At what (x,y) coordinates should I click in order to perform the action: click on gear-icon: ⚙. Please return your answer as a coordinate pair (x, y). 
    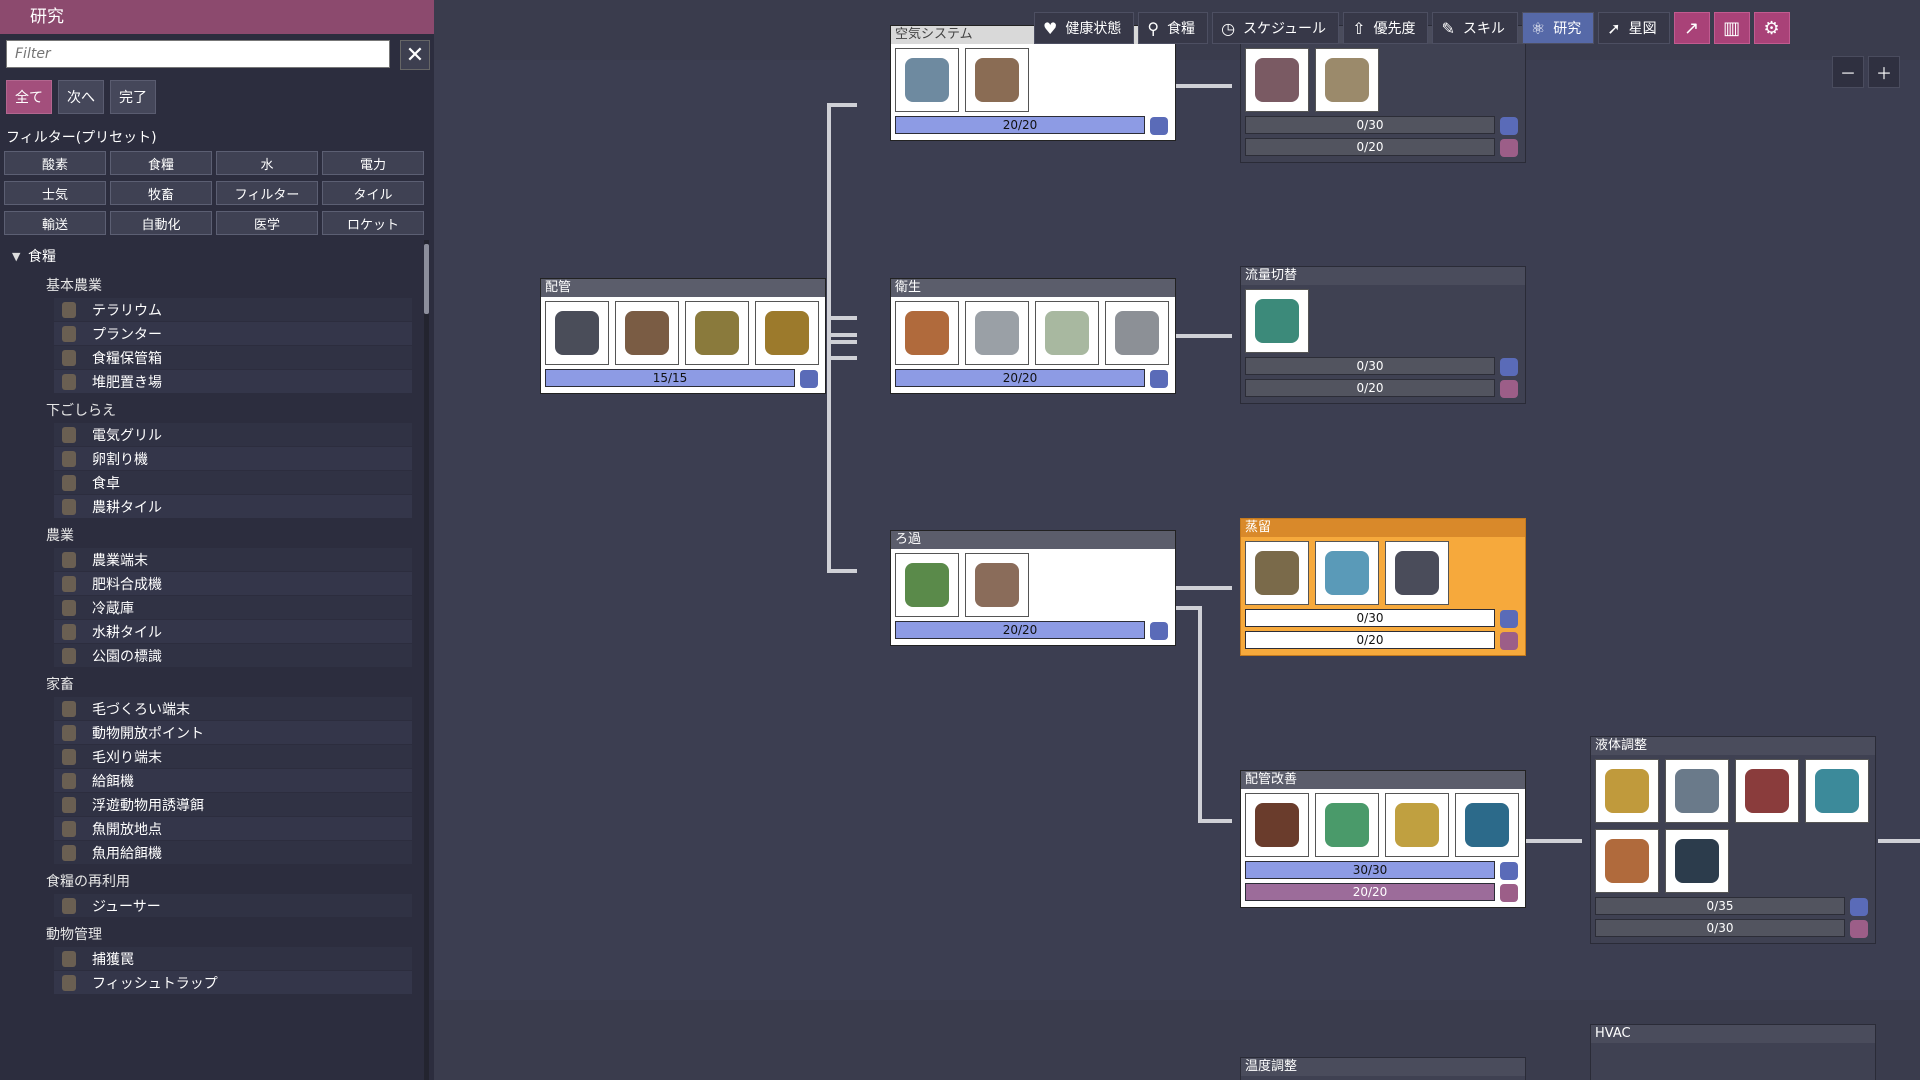
    Looking at the image, I should click on (1771, 28).